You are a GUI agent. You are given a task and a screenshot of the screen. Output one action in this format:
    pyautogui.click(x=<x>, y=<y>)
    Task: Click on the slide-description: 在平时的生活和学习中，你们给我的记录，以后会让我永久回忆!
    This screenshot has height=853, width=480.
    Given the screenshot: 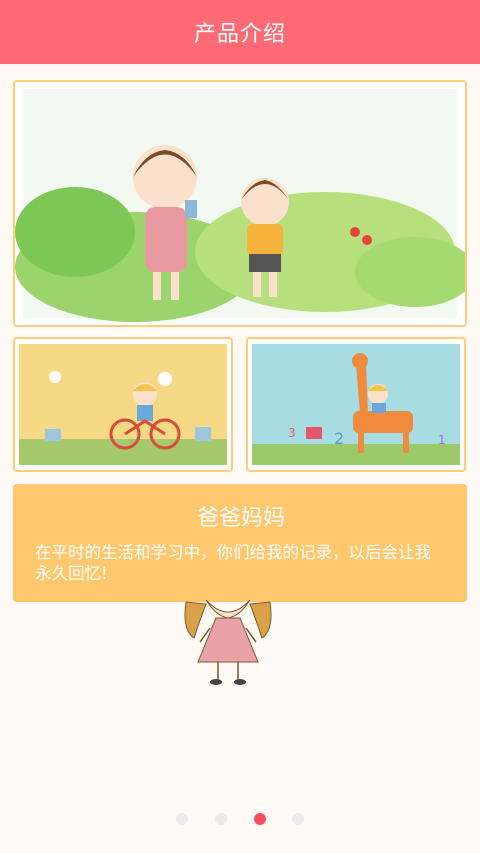 What is the action you would take?
    pyautogui.click(x=233, y=563)
    